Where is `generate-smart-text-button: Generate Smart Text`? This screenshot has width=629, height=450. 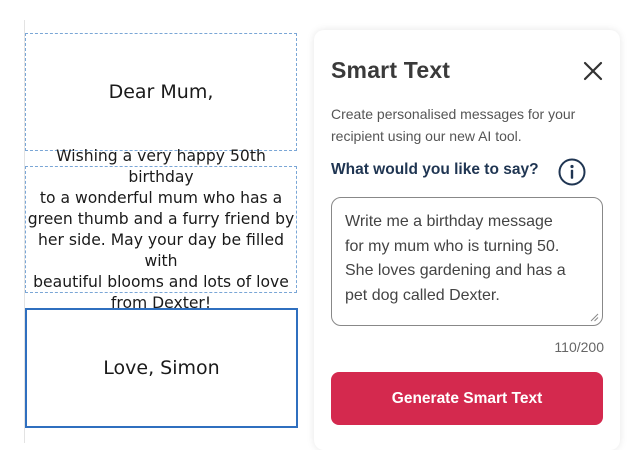 generate-smart-text-button: Generate Smart Text is located at coordinates (467, 398).